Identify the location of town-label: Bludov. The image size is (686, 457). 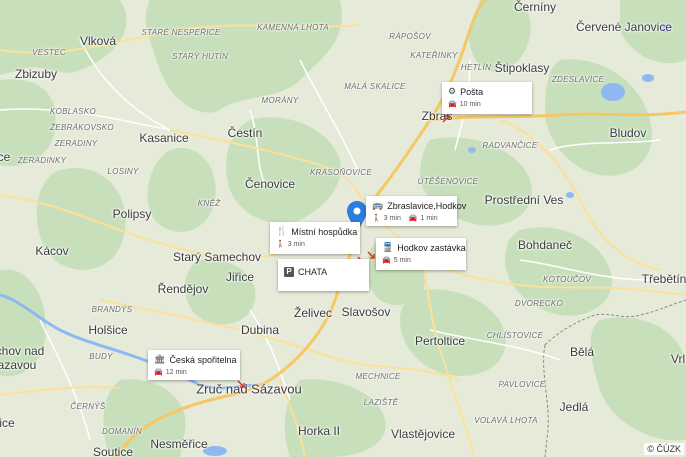
(628, 133).